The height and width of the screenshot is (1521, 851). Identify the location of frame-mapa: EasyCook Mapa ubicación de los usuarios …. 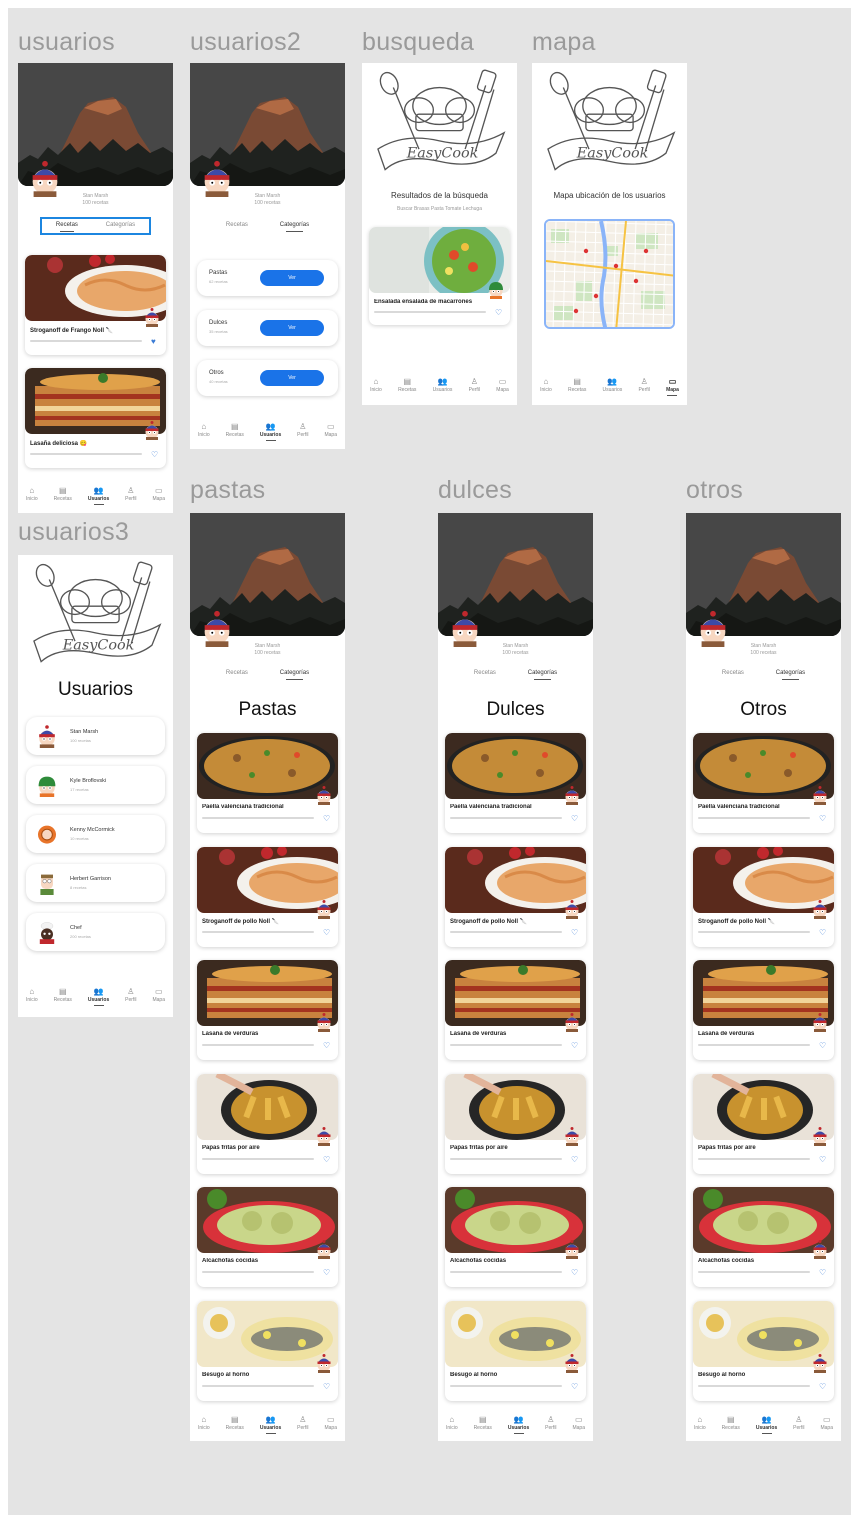
(609, 234).